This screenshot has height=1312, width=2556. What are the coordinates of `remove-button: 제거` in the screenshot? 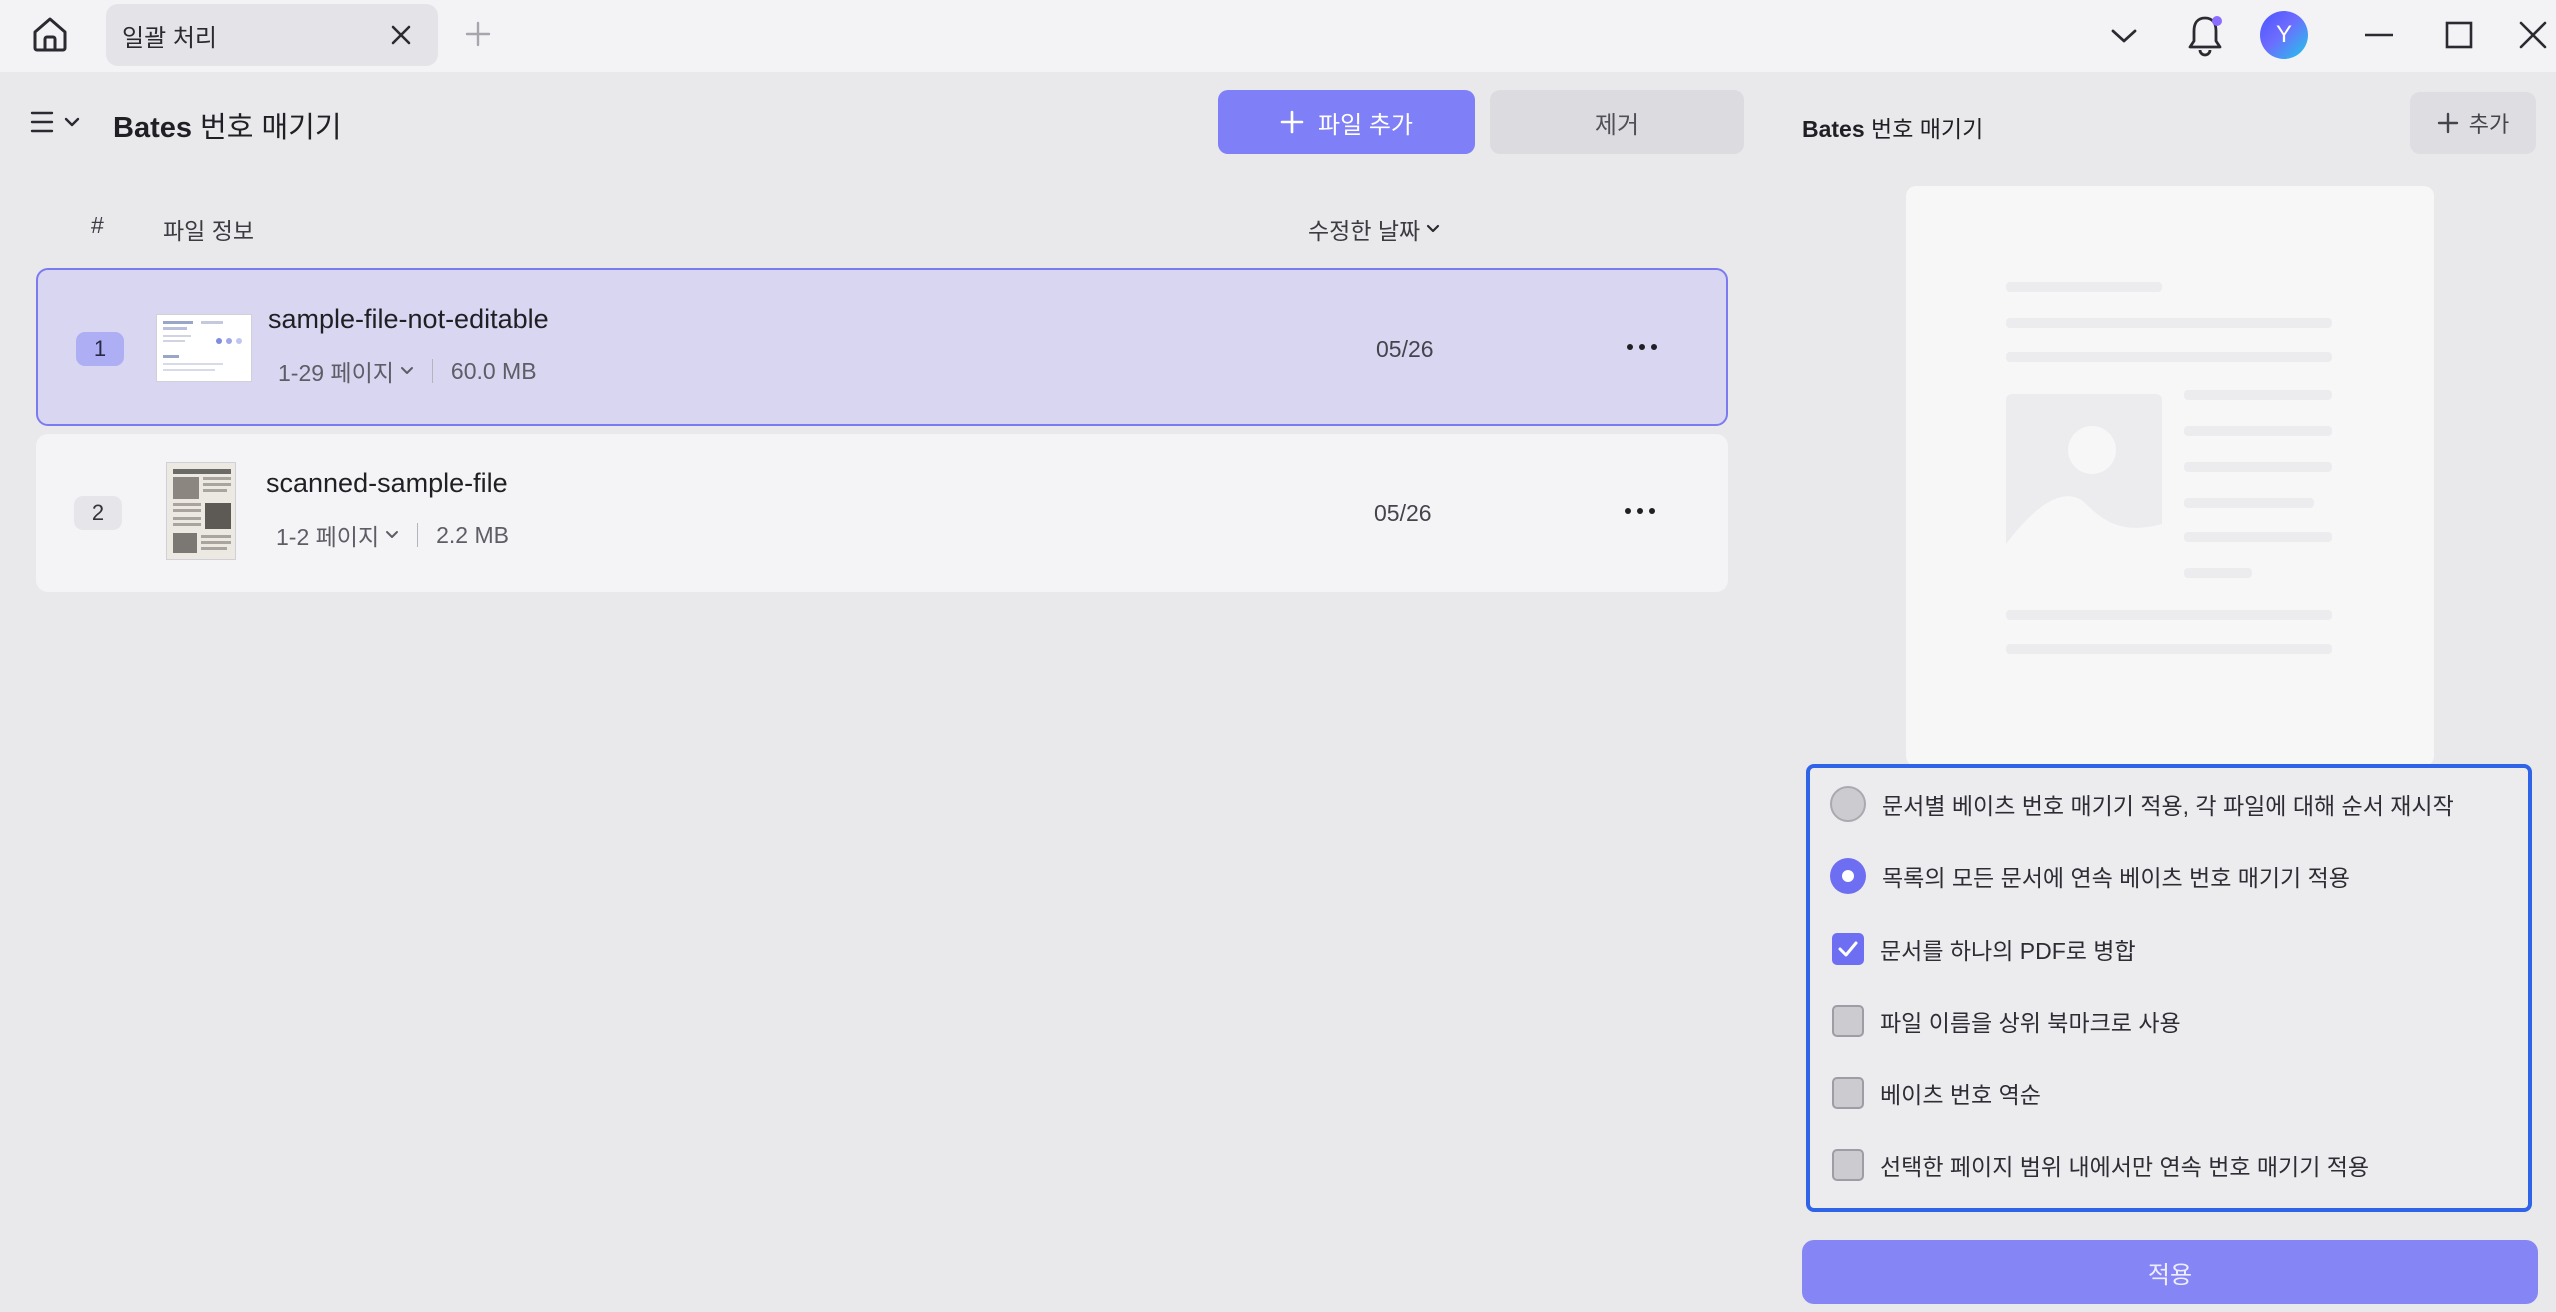 It's located at (1617, 122).